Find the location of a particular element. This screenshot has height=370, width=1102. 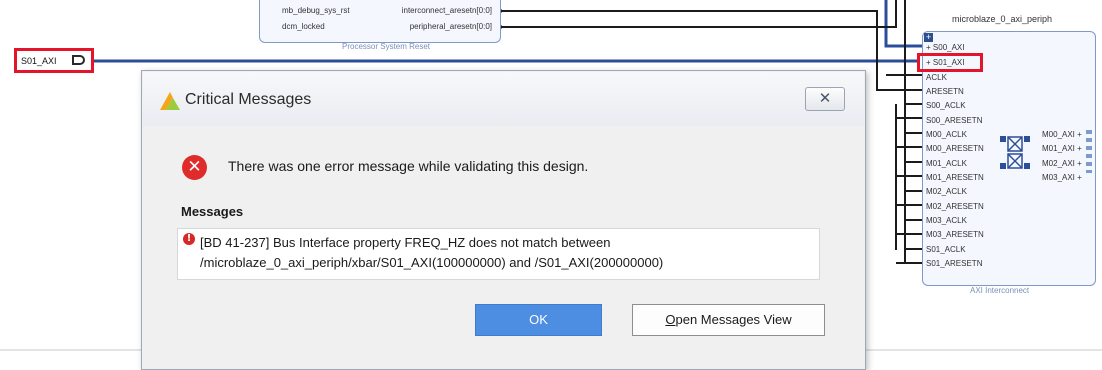

ic-port-m03-aclk: M03_ACLK is located at coordinates (946, 220).